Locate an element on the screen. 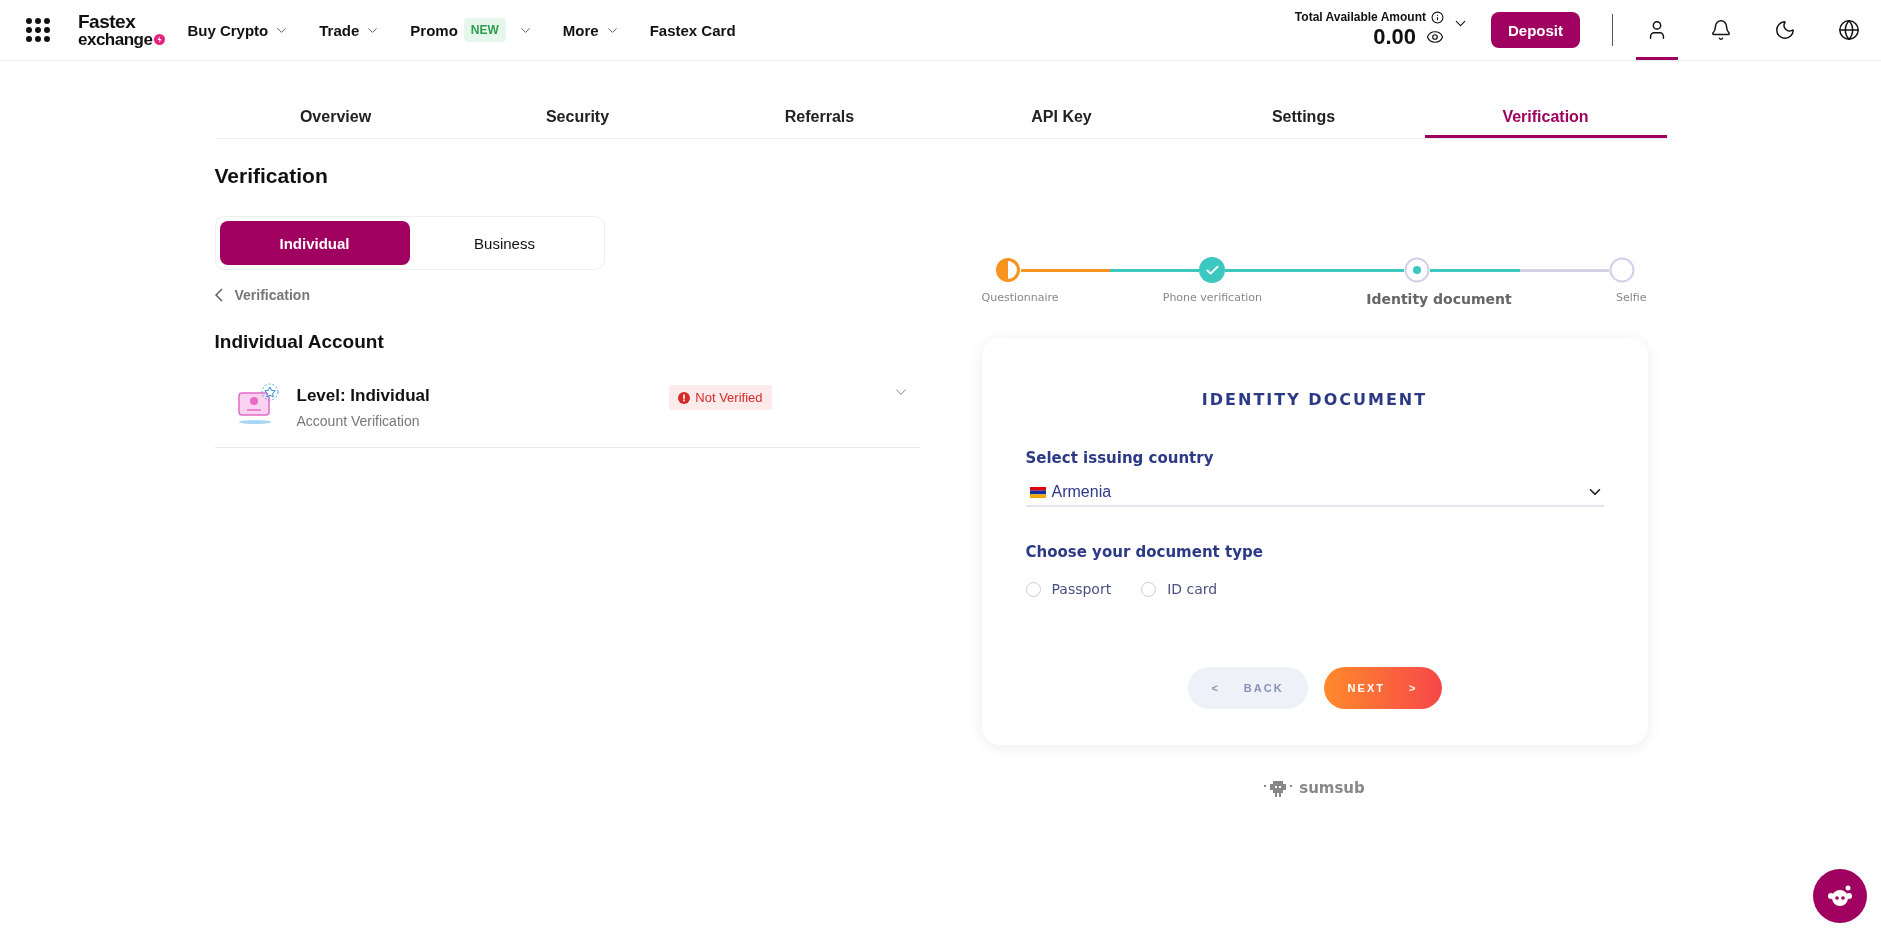 This screenshot has width=1881, height=937. nav-link: Buy Crypto is located at coordinates (238, 30).